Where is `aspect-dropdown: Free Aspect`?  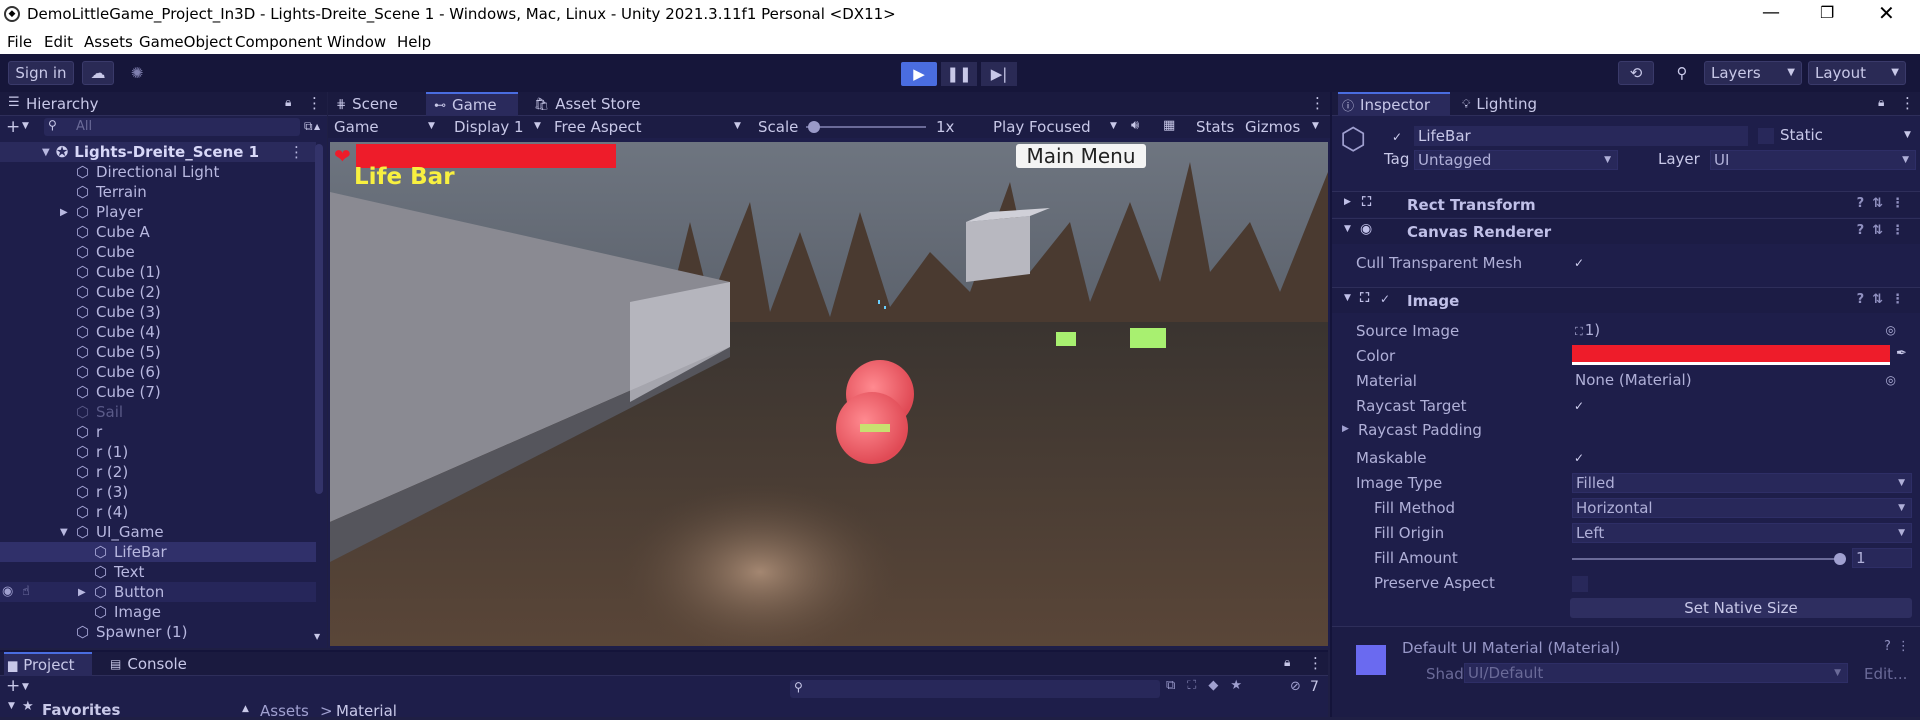 aspect-dropdown: Free Aspect is located at coordinates (598, 127).